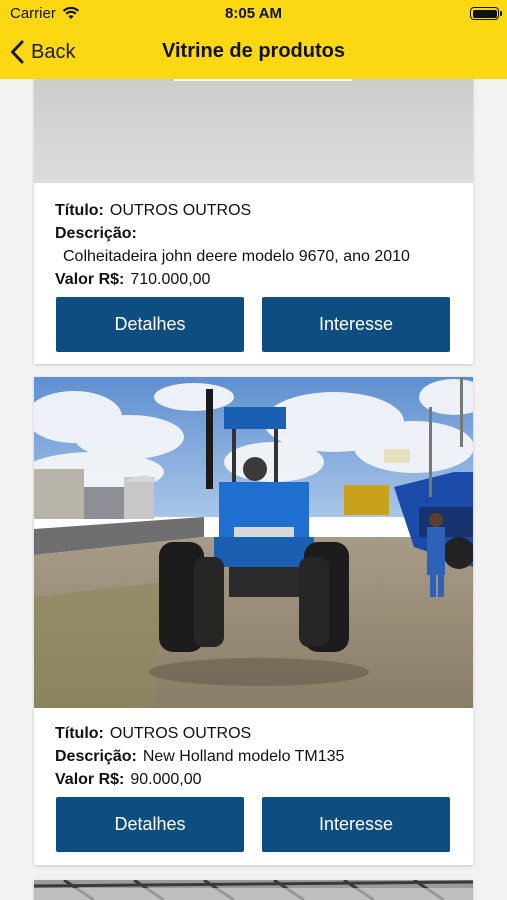 This screenshot has height=900, width=507. I want to click on navigation-bar: Back Vitrine de produtos, so click(253, 53).